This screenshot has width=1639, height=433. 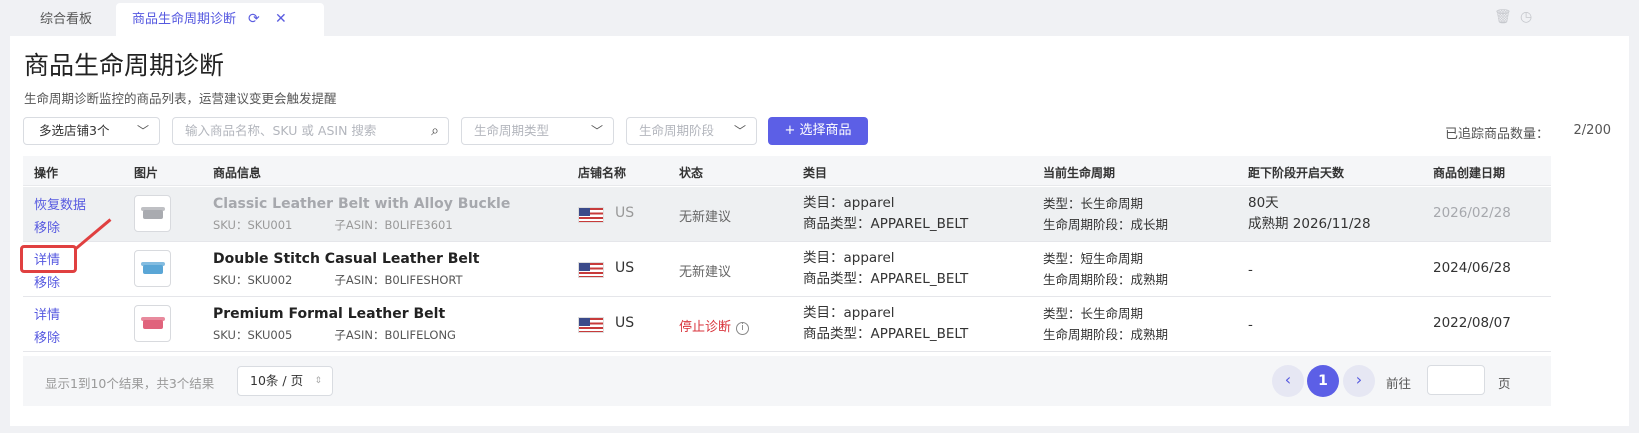 I want to click on detail-link: 详情, so click(x=47, y=313).